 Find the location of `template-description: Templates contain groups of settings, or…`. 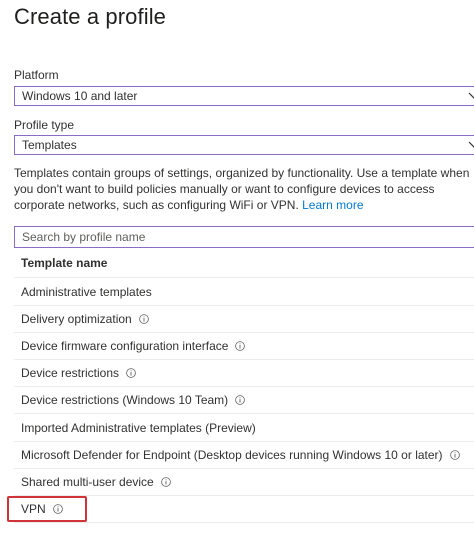

template-description: Templates contain groups of settings, or… is located at coordinates (244, 189).